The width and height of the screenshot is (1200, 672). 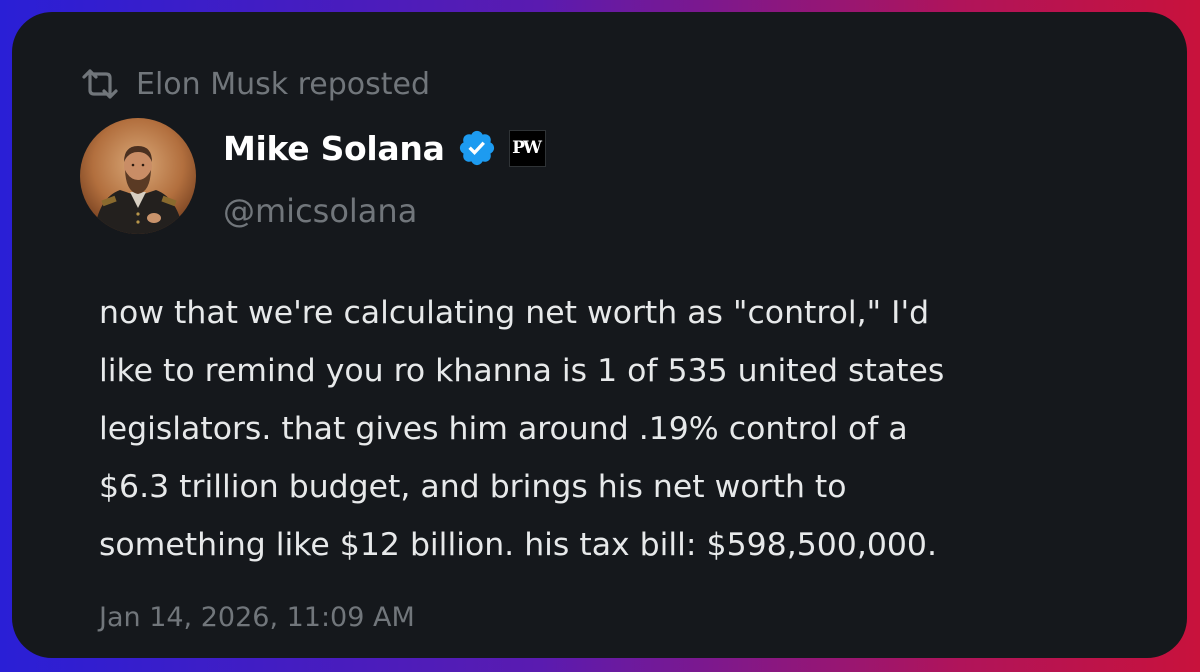 I want to click on verified-badge-icon, so click(x=477, y=148).